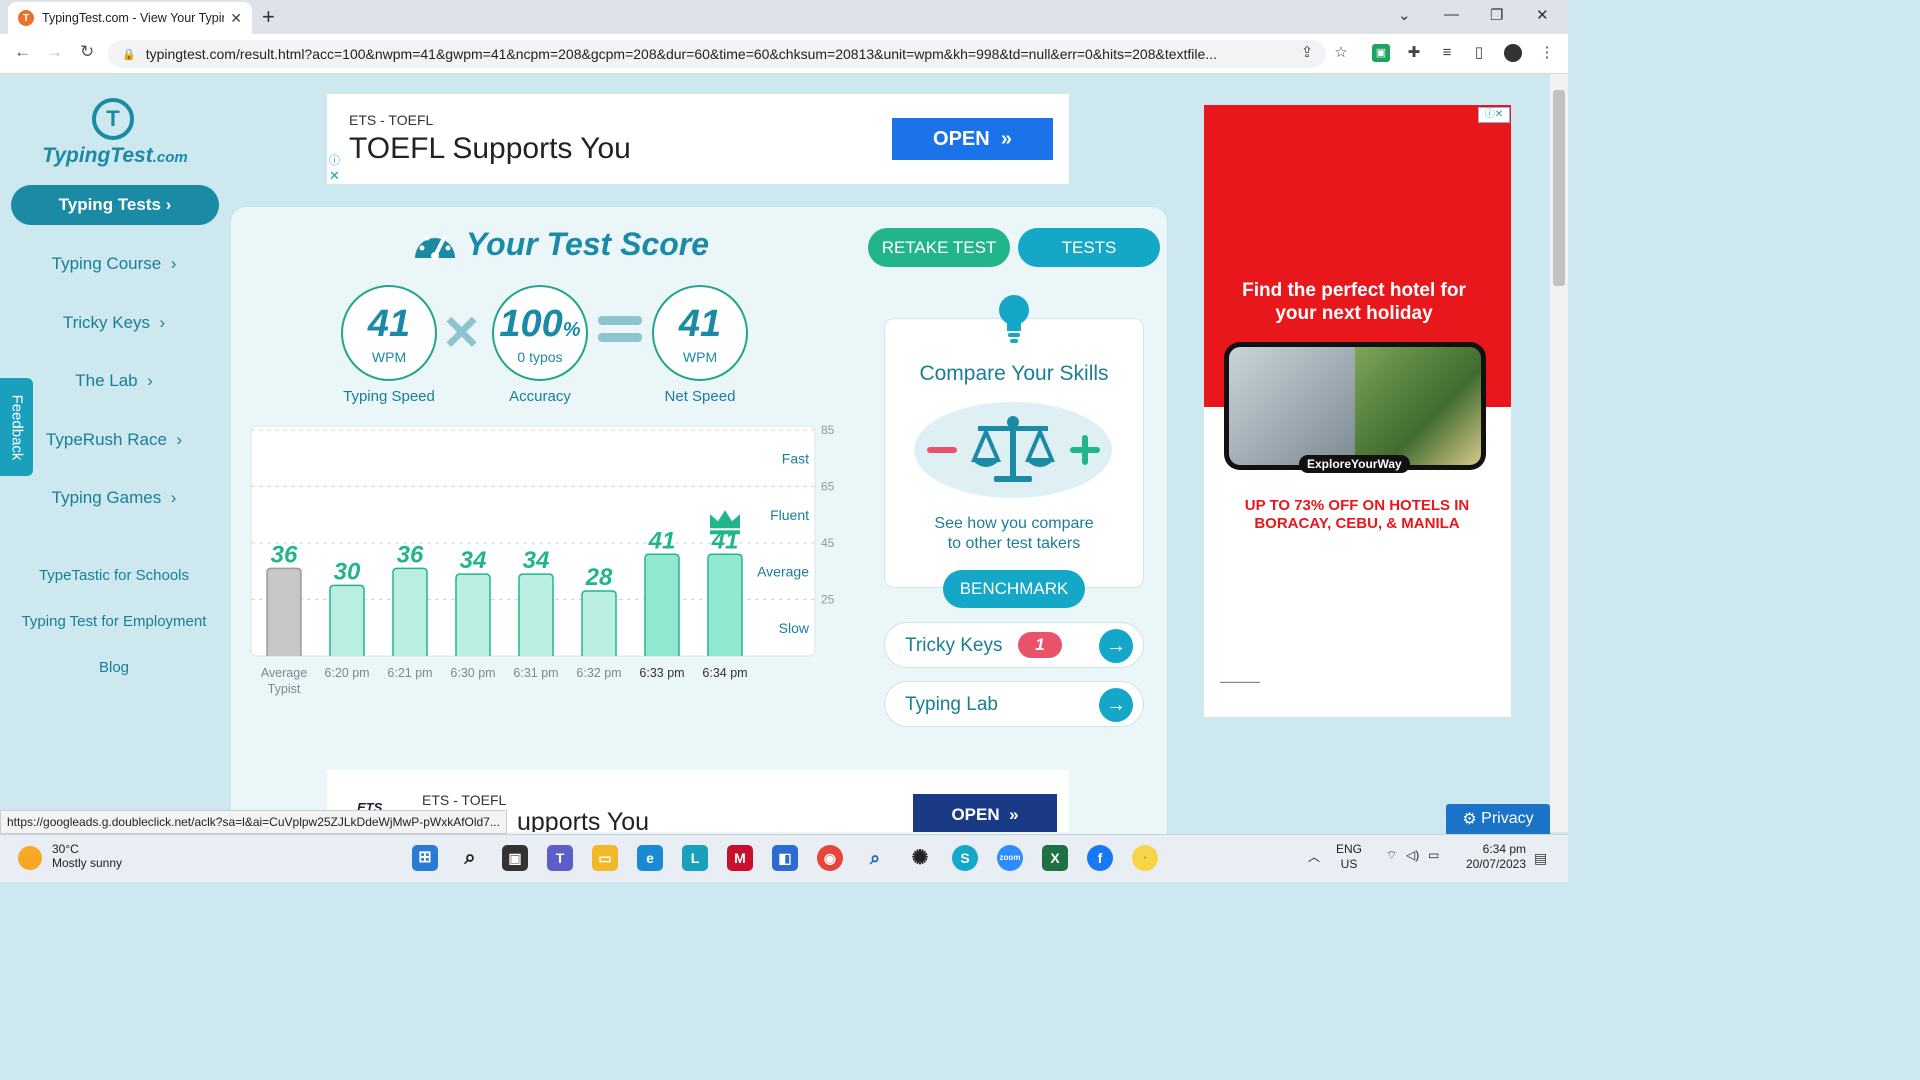 This screenshot has height=1080, width=1920. Describe the element at coordinates (1491, 857) in the screenshot. I see `clock: 6:34 pm 20/07/2023` at that location.